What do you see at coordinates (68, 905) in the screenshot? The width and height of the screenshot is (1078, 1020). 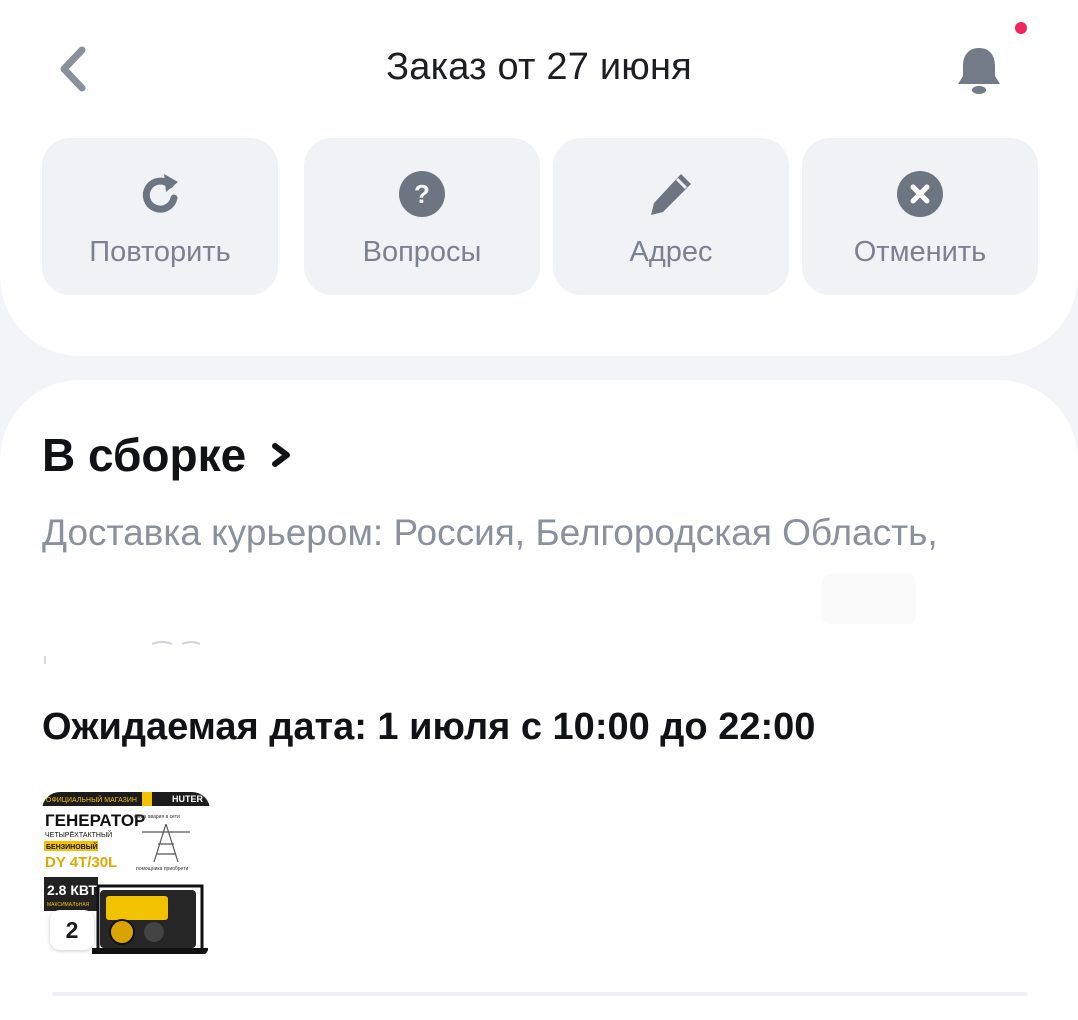 I see `svg-text: МАКСИМАЛЬНАЯ` at bounding box center [68, 905].